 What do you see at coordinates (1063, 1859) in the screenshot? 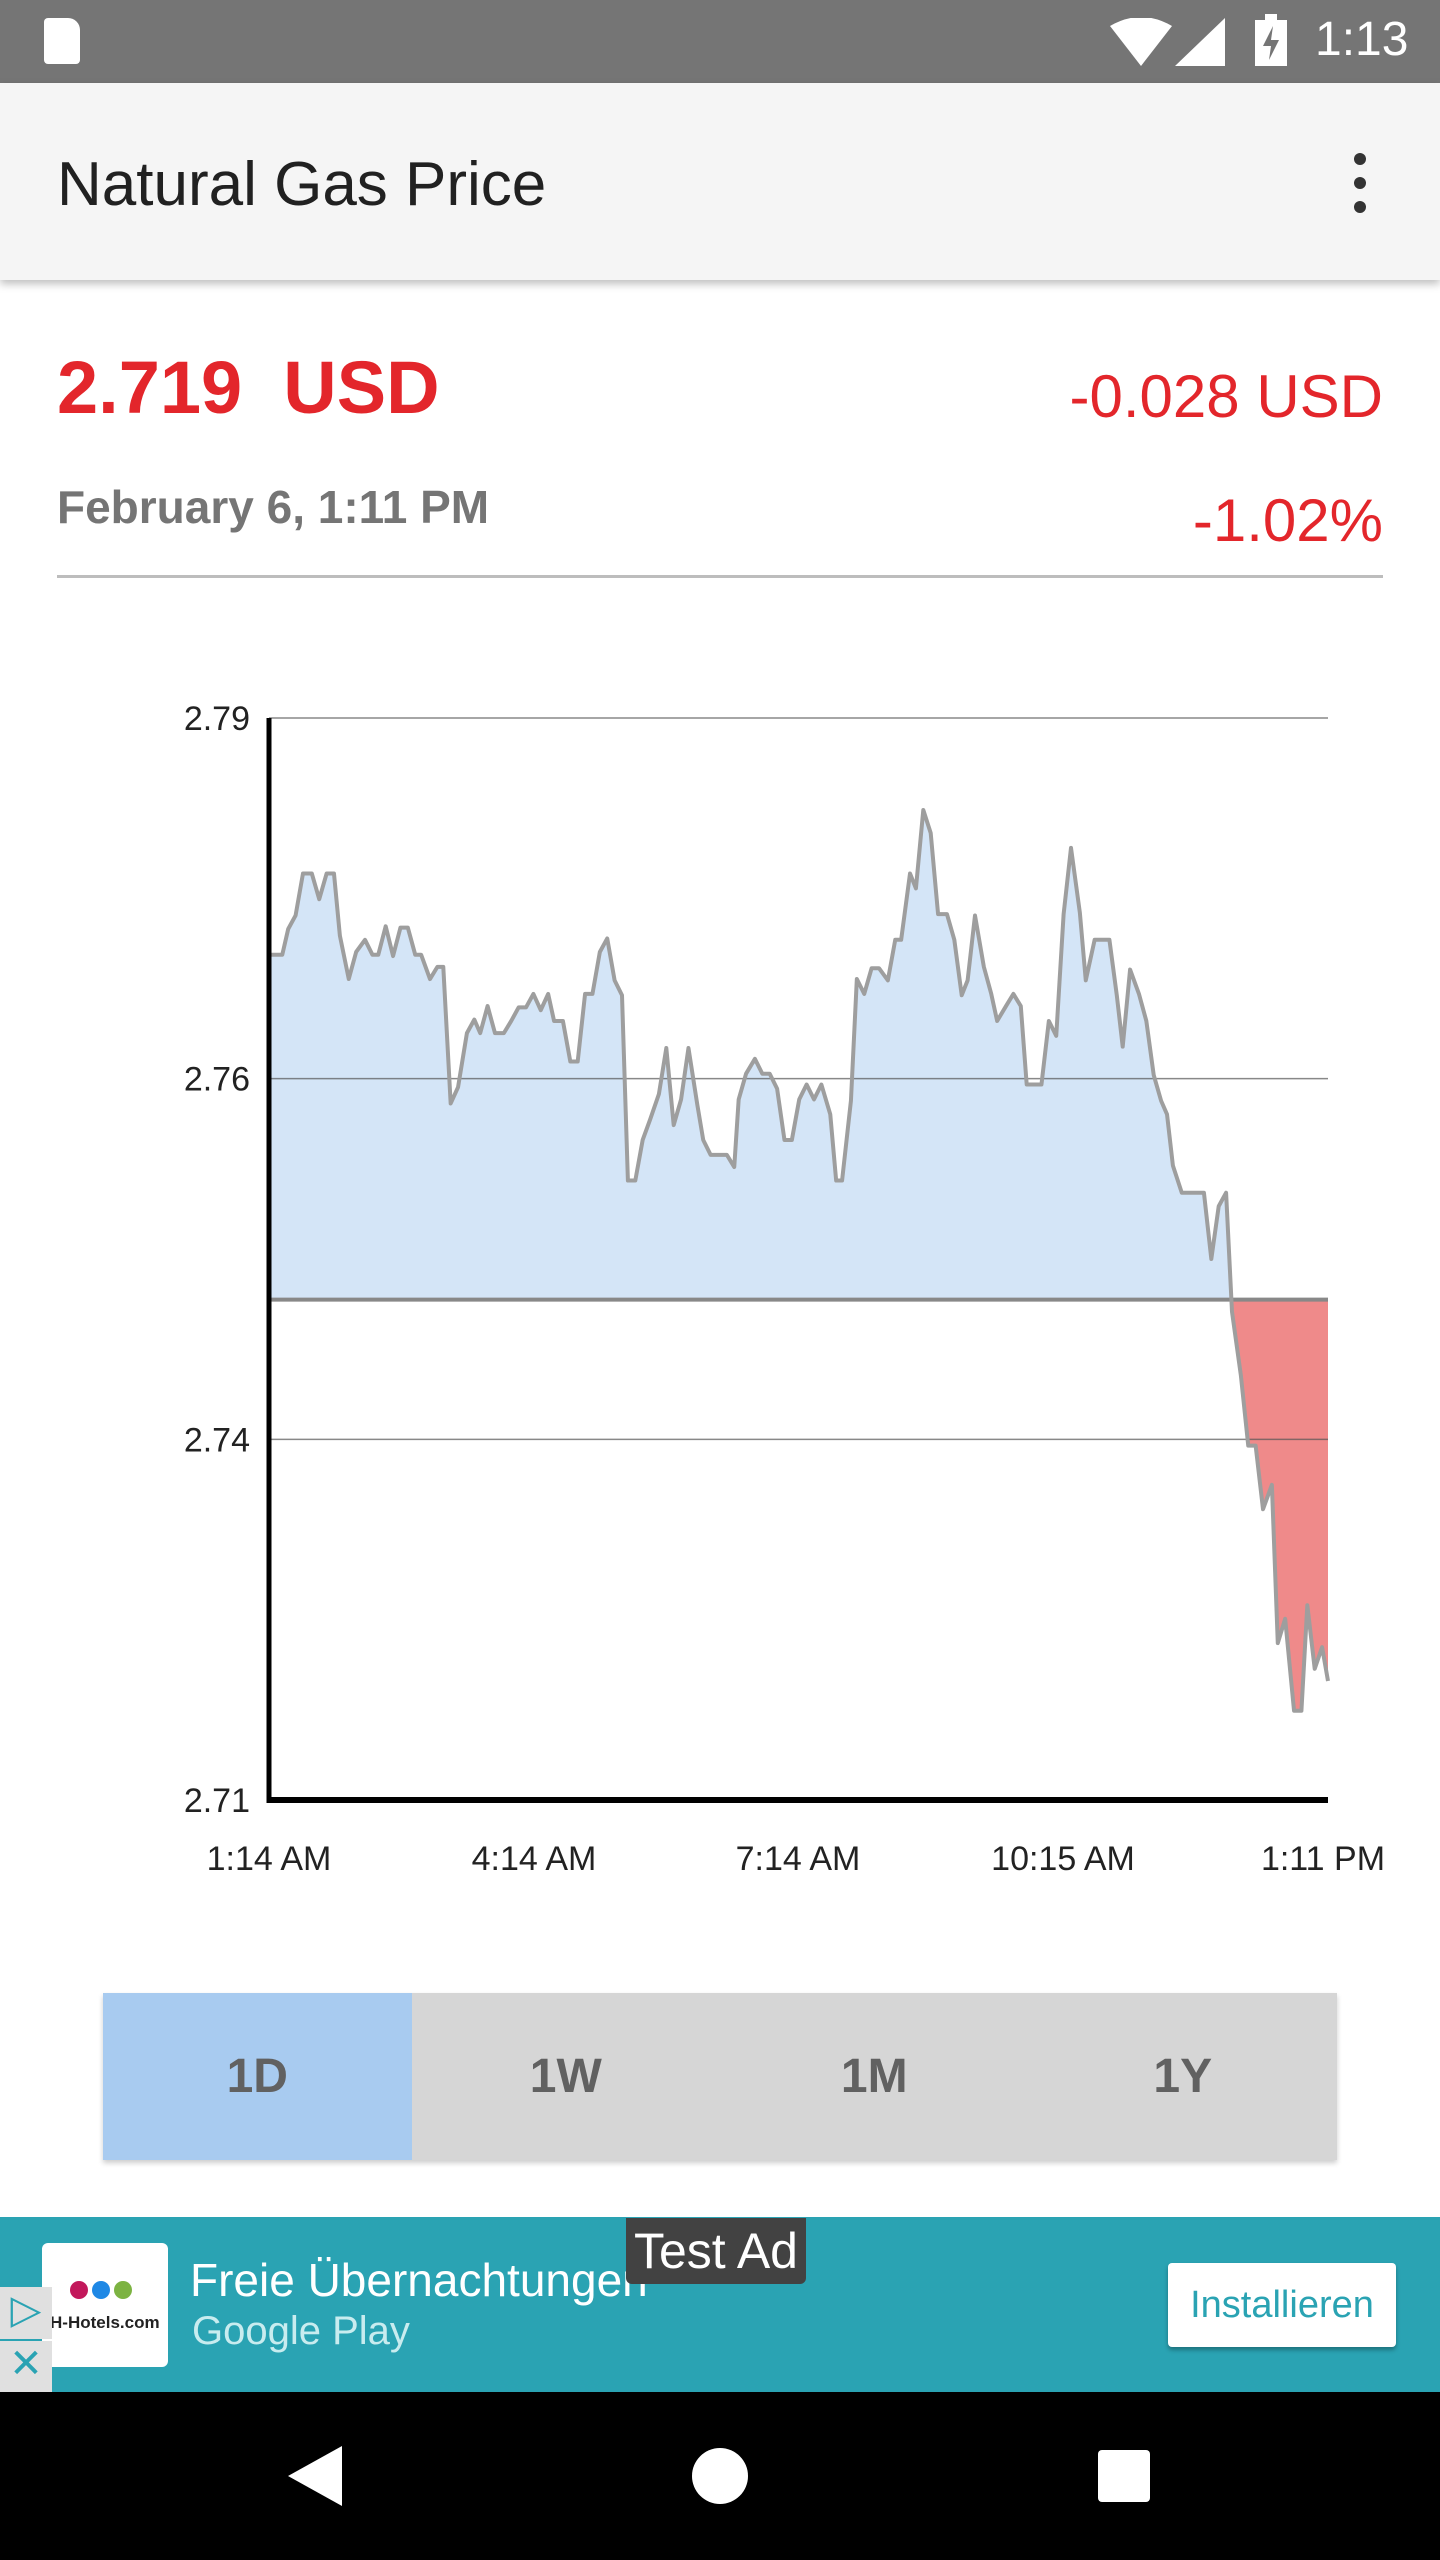
I see `x-tick-label: 10:15 AM` at bounding box center [1063, 1859].